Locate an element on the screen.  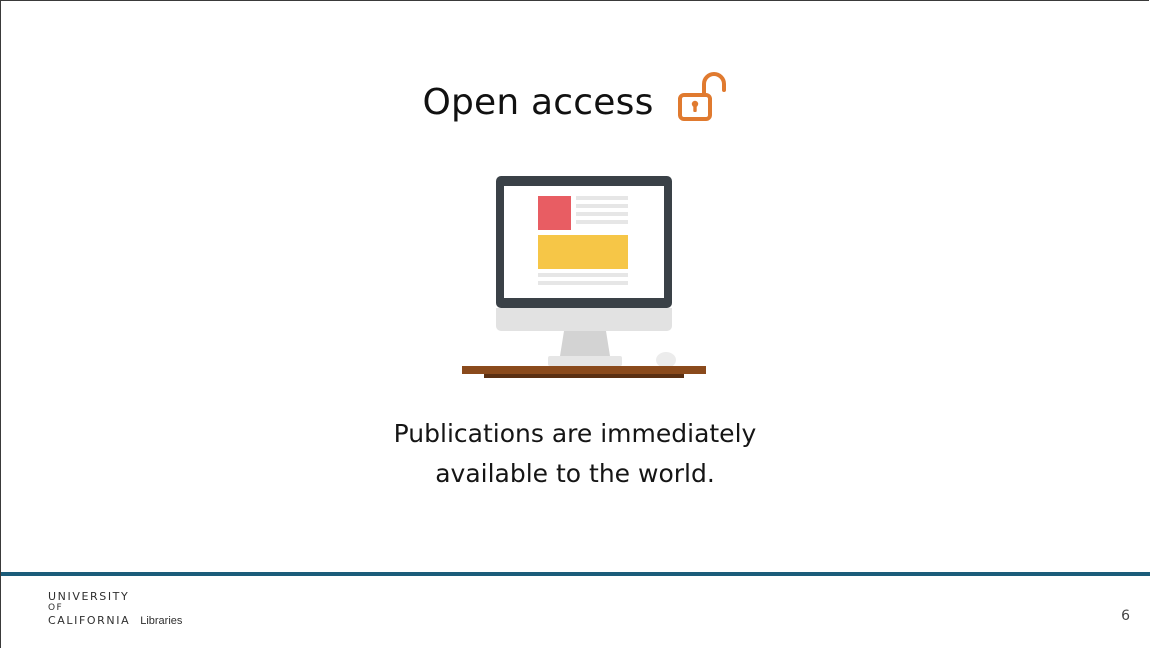
uc-libraries-logo: UNIVERSITY OF CALIFORNIA Libraries is located at coordinates (115, 609).